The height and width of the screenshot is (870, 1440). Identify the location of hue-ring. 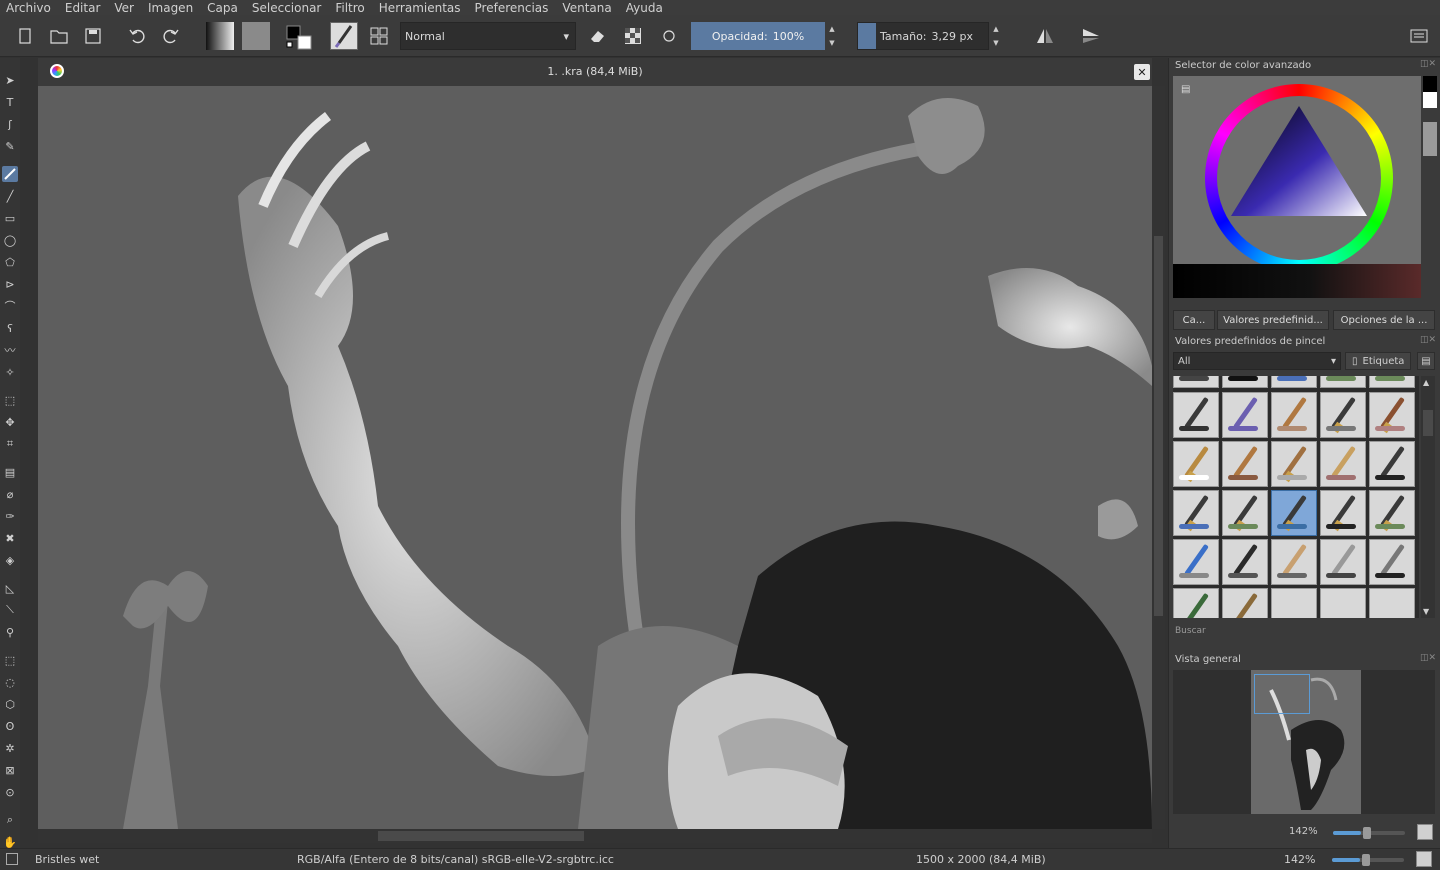
(1299, 178).